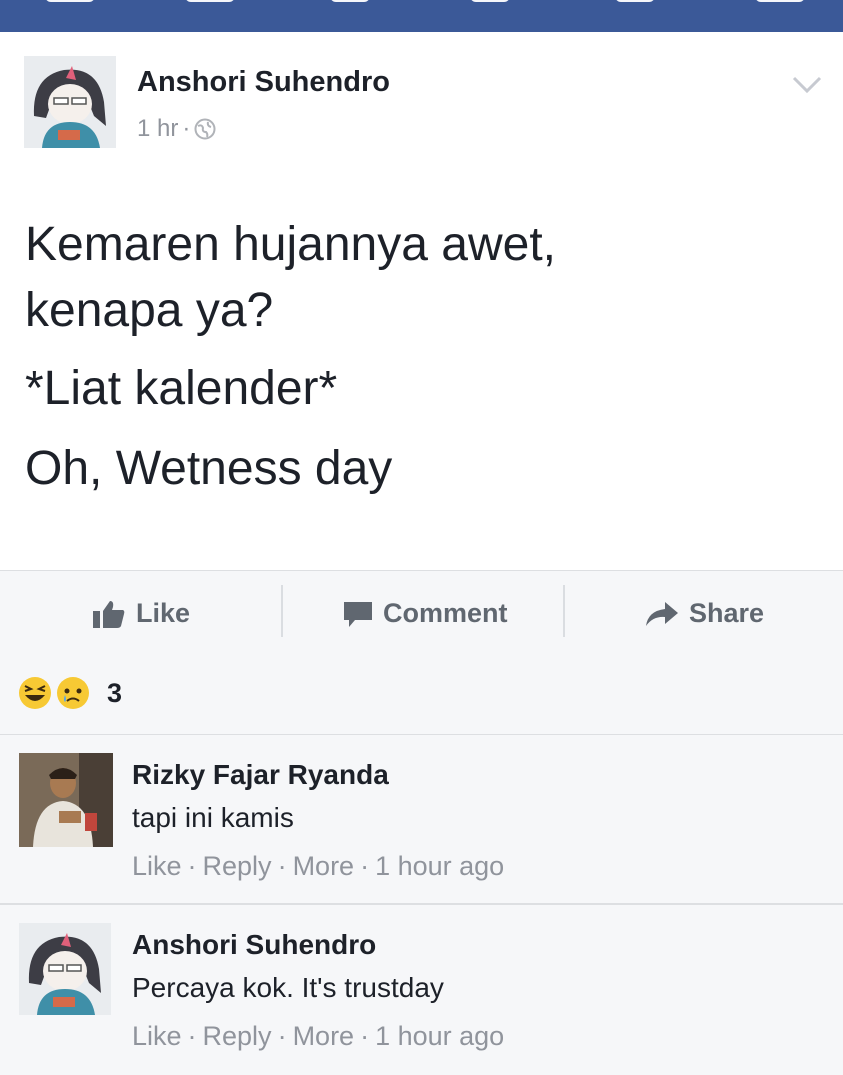 The height and width of the screenshot is (1075, 843). I want to click on comment-label: Comment, so click(445, 613).